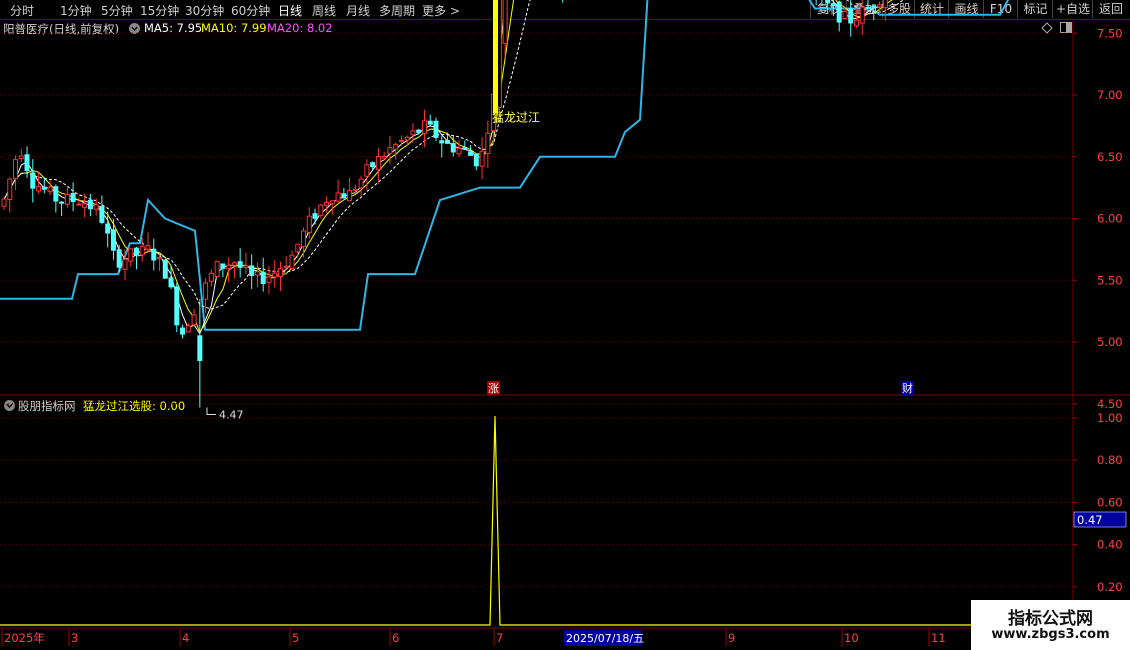 This screenshot has height=650, width=1130. I want to click on time-tick-label: 7, so click(499, 638).